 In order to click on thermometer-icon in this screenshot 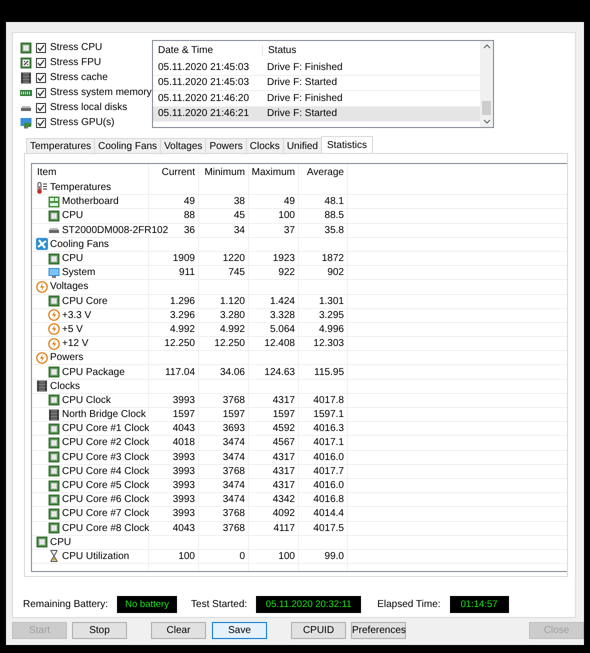, I will do `click(42, 188)`.